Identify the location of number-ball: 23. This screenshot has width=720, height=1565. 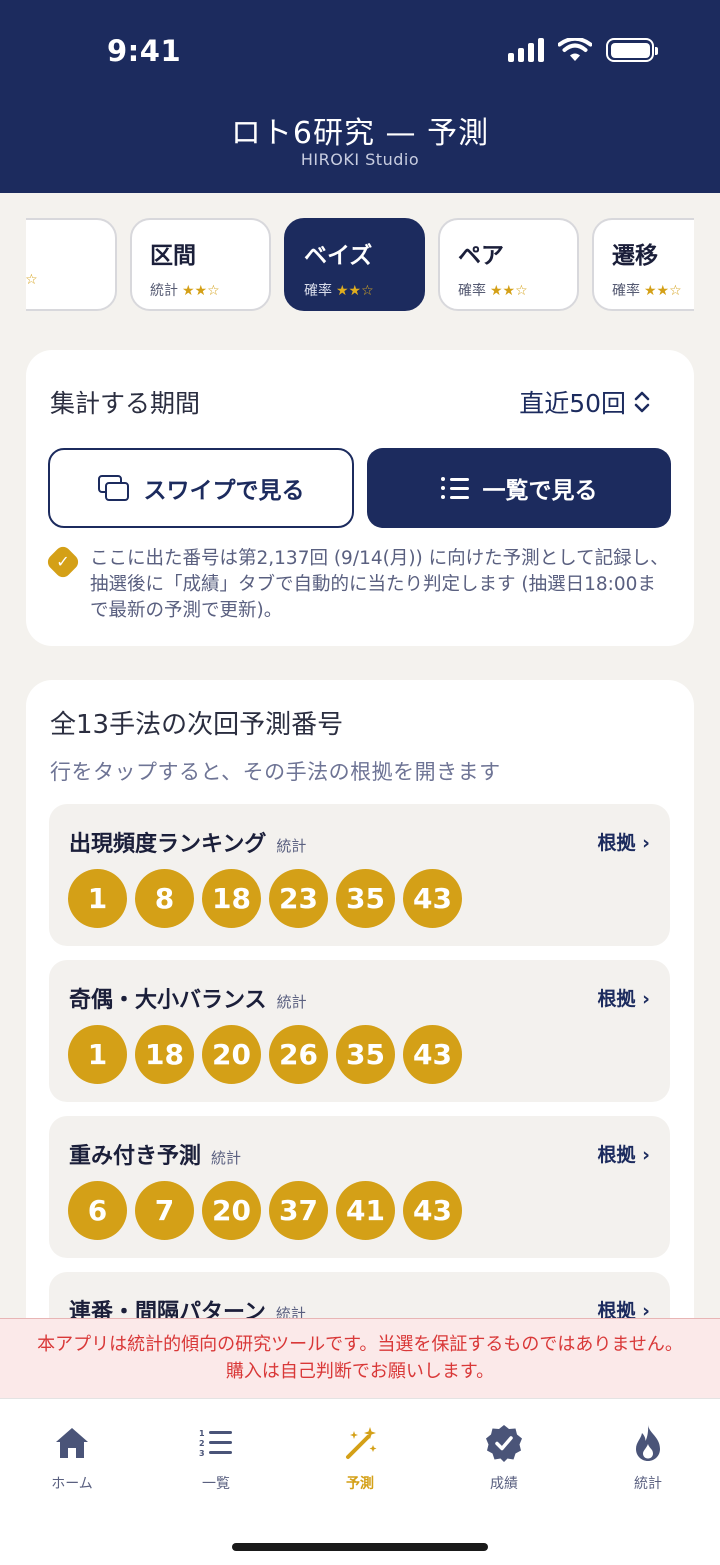
(298, 898).